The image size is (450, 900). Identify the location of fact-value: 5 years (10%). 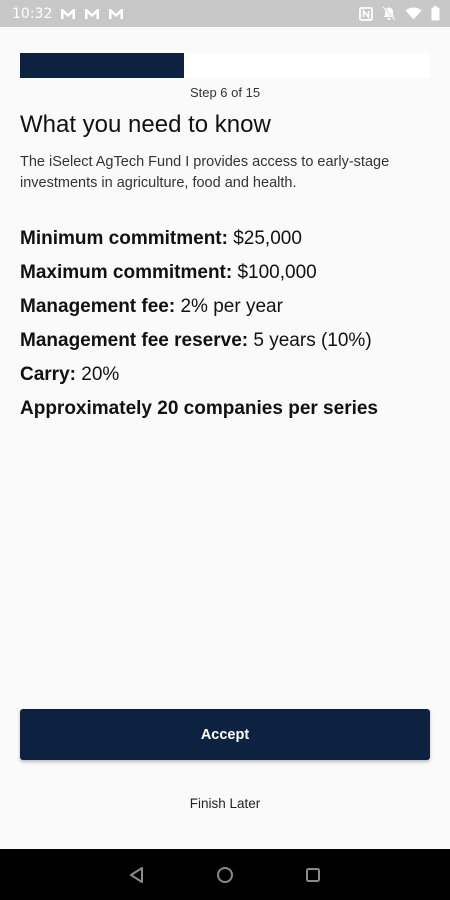
(310, 340).